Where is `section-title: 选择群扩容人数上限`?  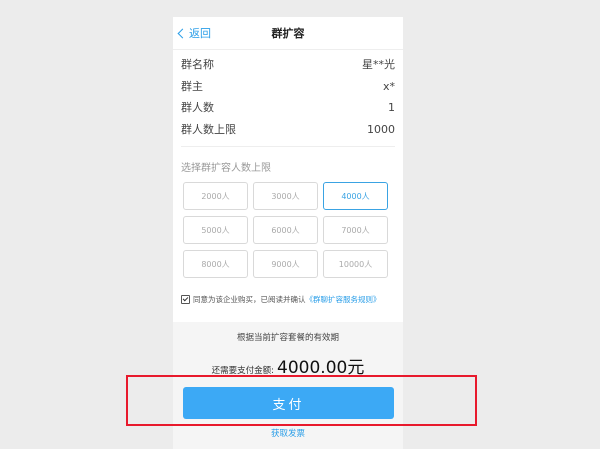 section-title: 选择群扩容人数上限 is located at coordinates (226, 168).